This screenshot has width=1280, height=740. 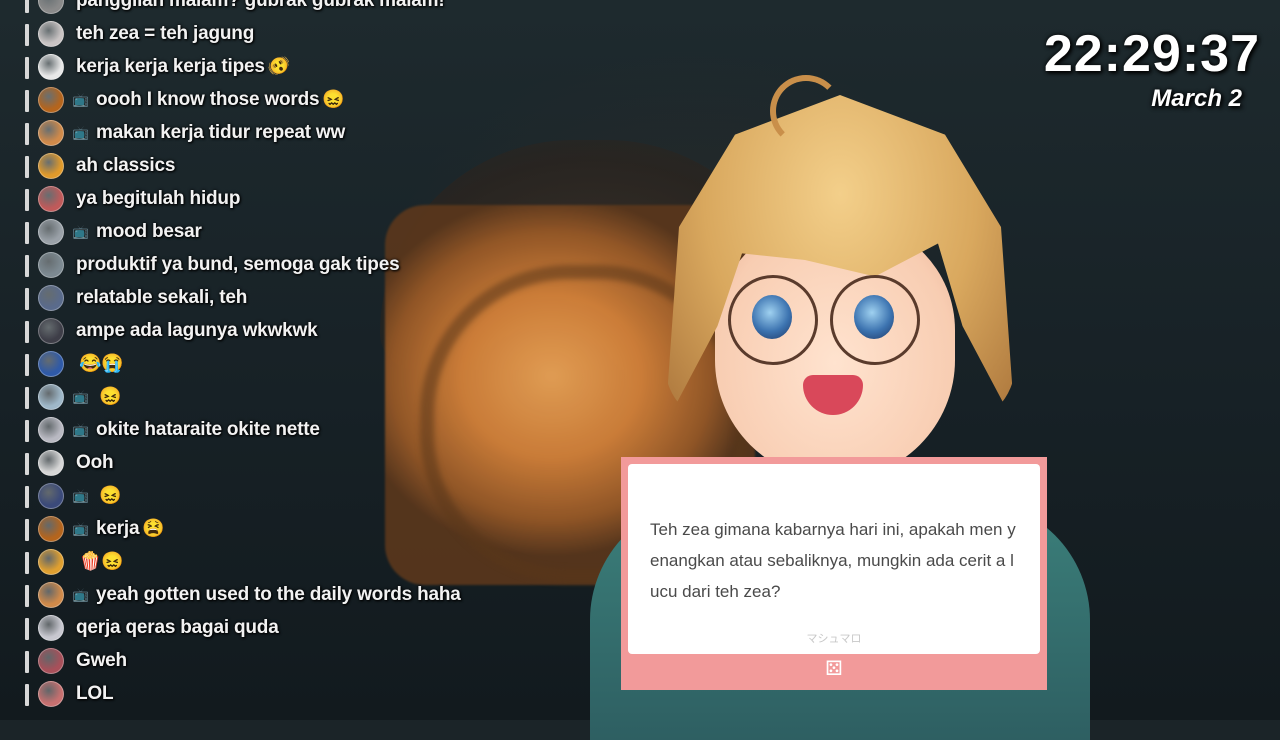 I want to click on chat-message-text: panggilan malam? gubrak gubrak malam!, so click(x=260, y=5).